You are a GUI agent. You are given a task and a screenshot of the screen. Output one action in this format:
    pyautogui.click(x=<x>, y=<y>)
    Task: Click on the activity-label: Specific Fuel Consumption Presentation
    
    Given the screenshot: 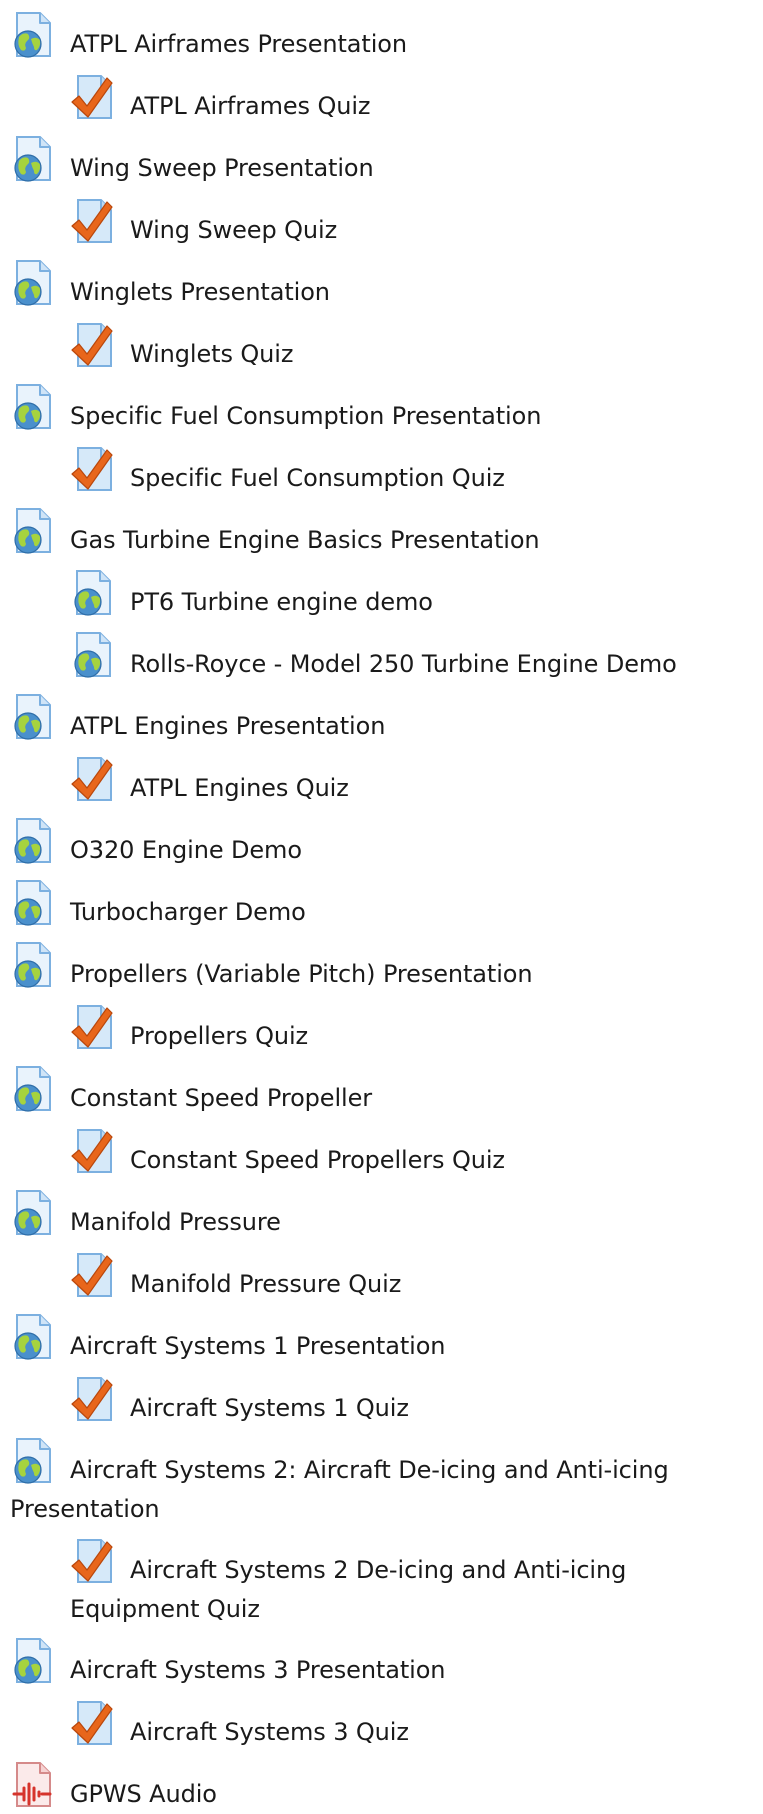 What is the action you would take?
    pyautogui.click(x=305, y=416)
    